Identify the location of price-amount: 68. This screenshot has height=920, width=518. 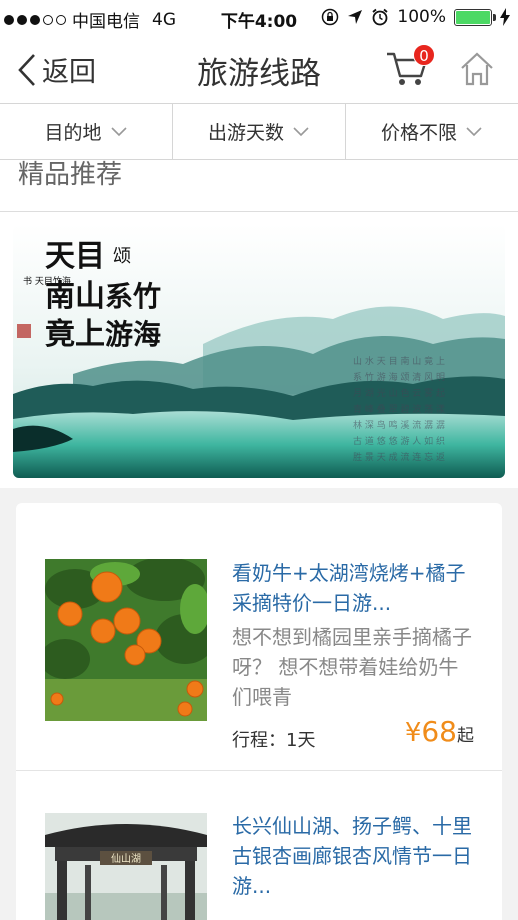
(439, 731).